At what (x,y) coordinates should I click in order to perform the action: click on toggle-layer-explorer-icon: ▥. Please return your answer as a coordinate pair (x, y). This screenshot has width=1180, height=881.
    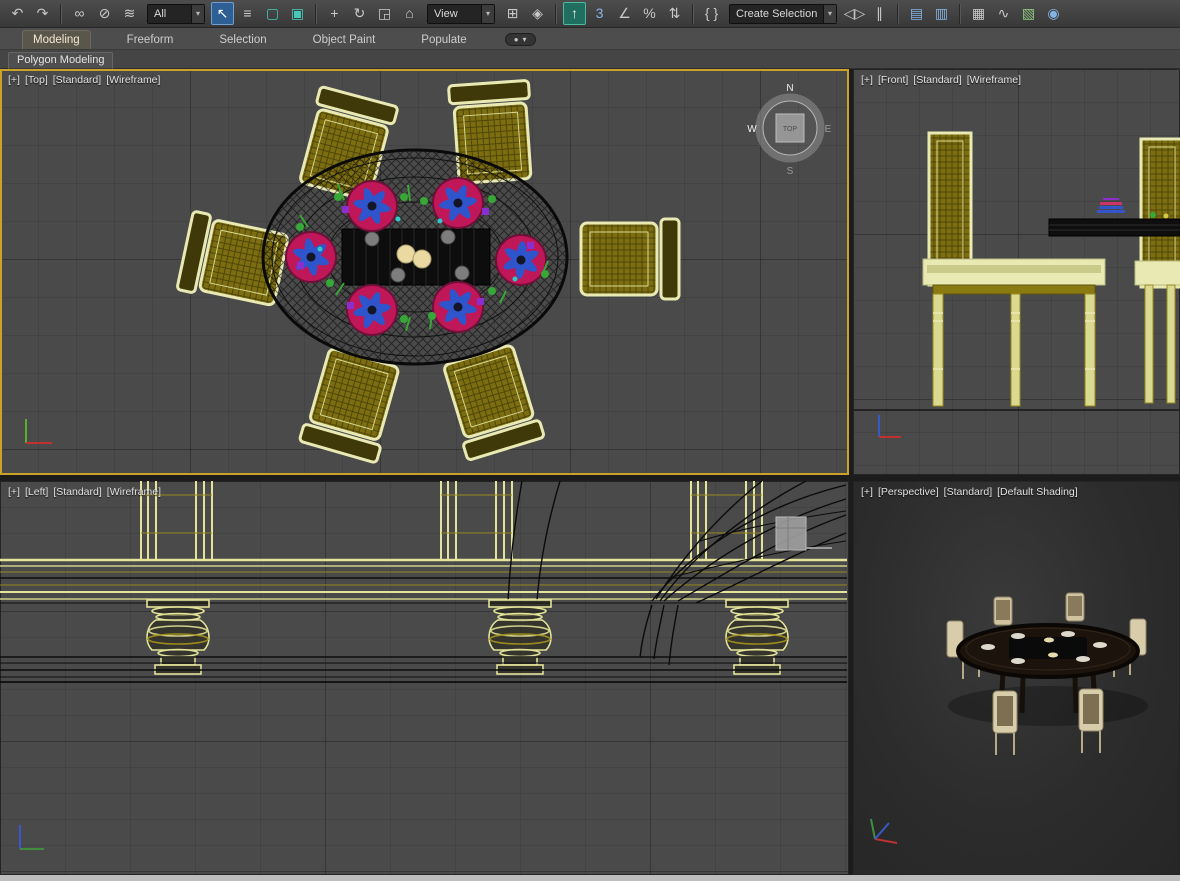
    Looking at the image, I should click on (941, 13).